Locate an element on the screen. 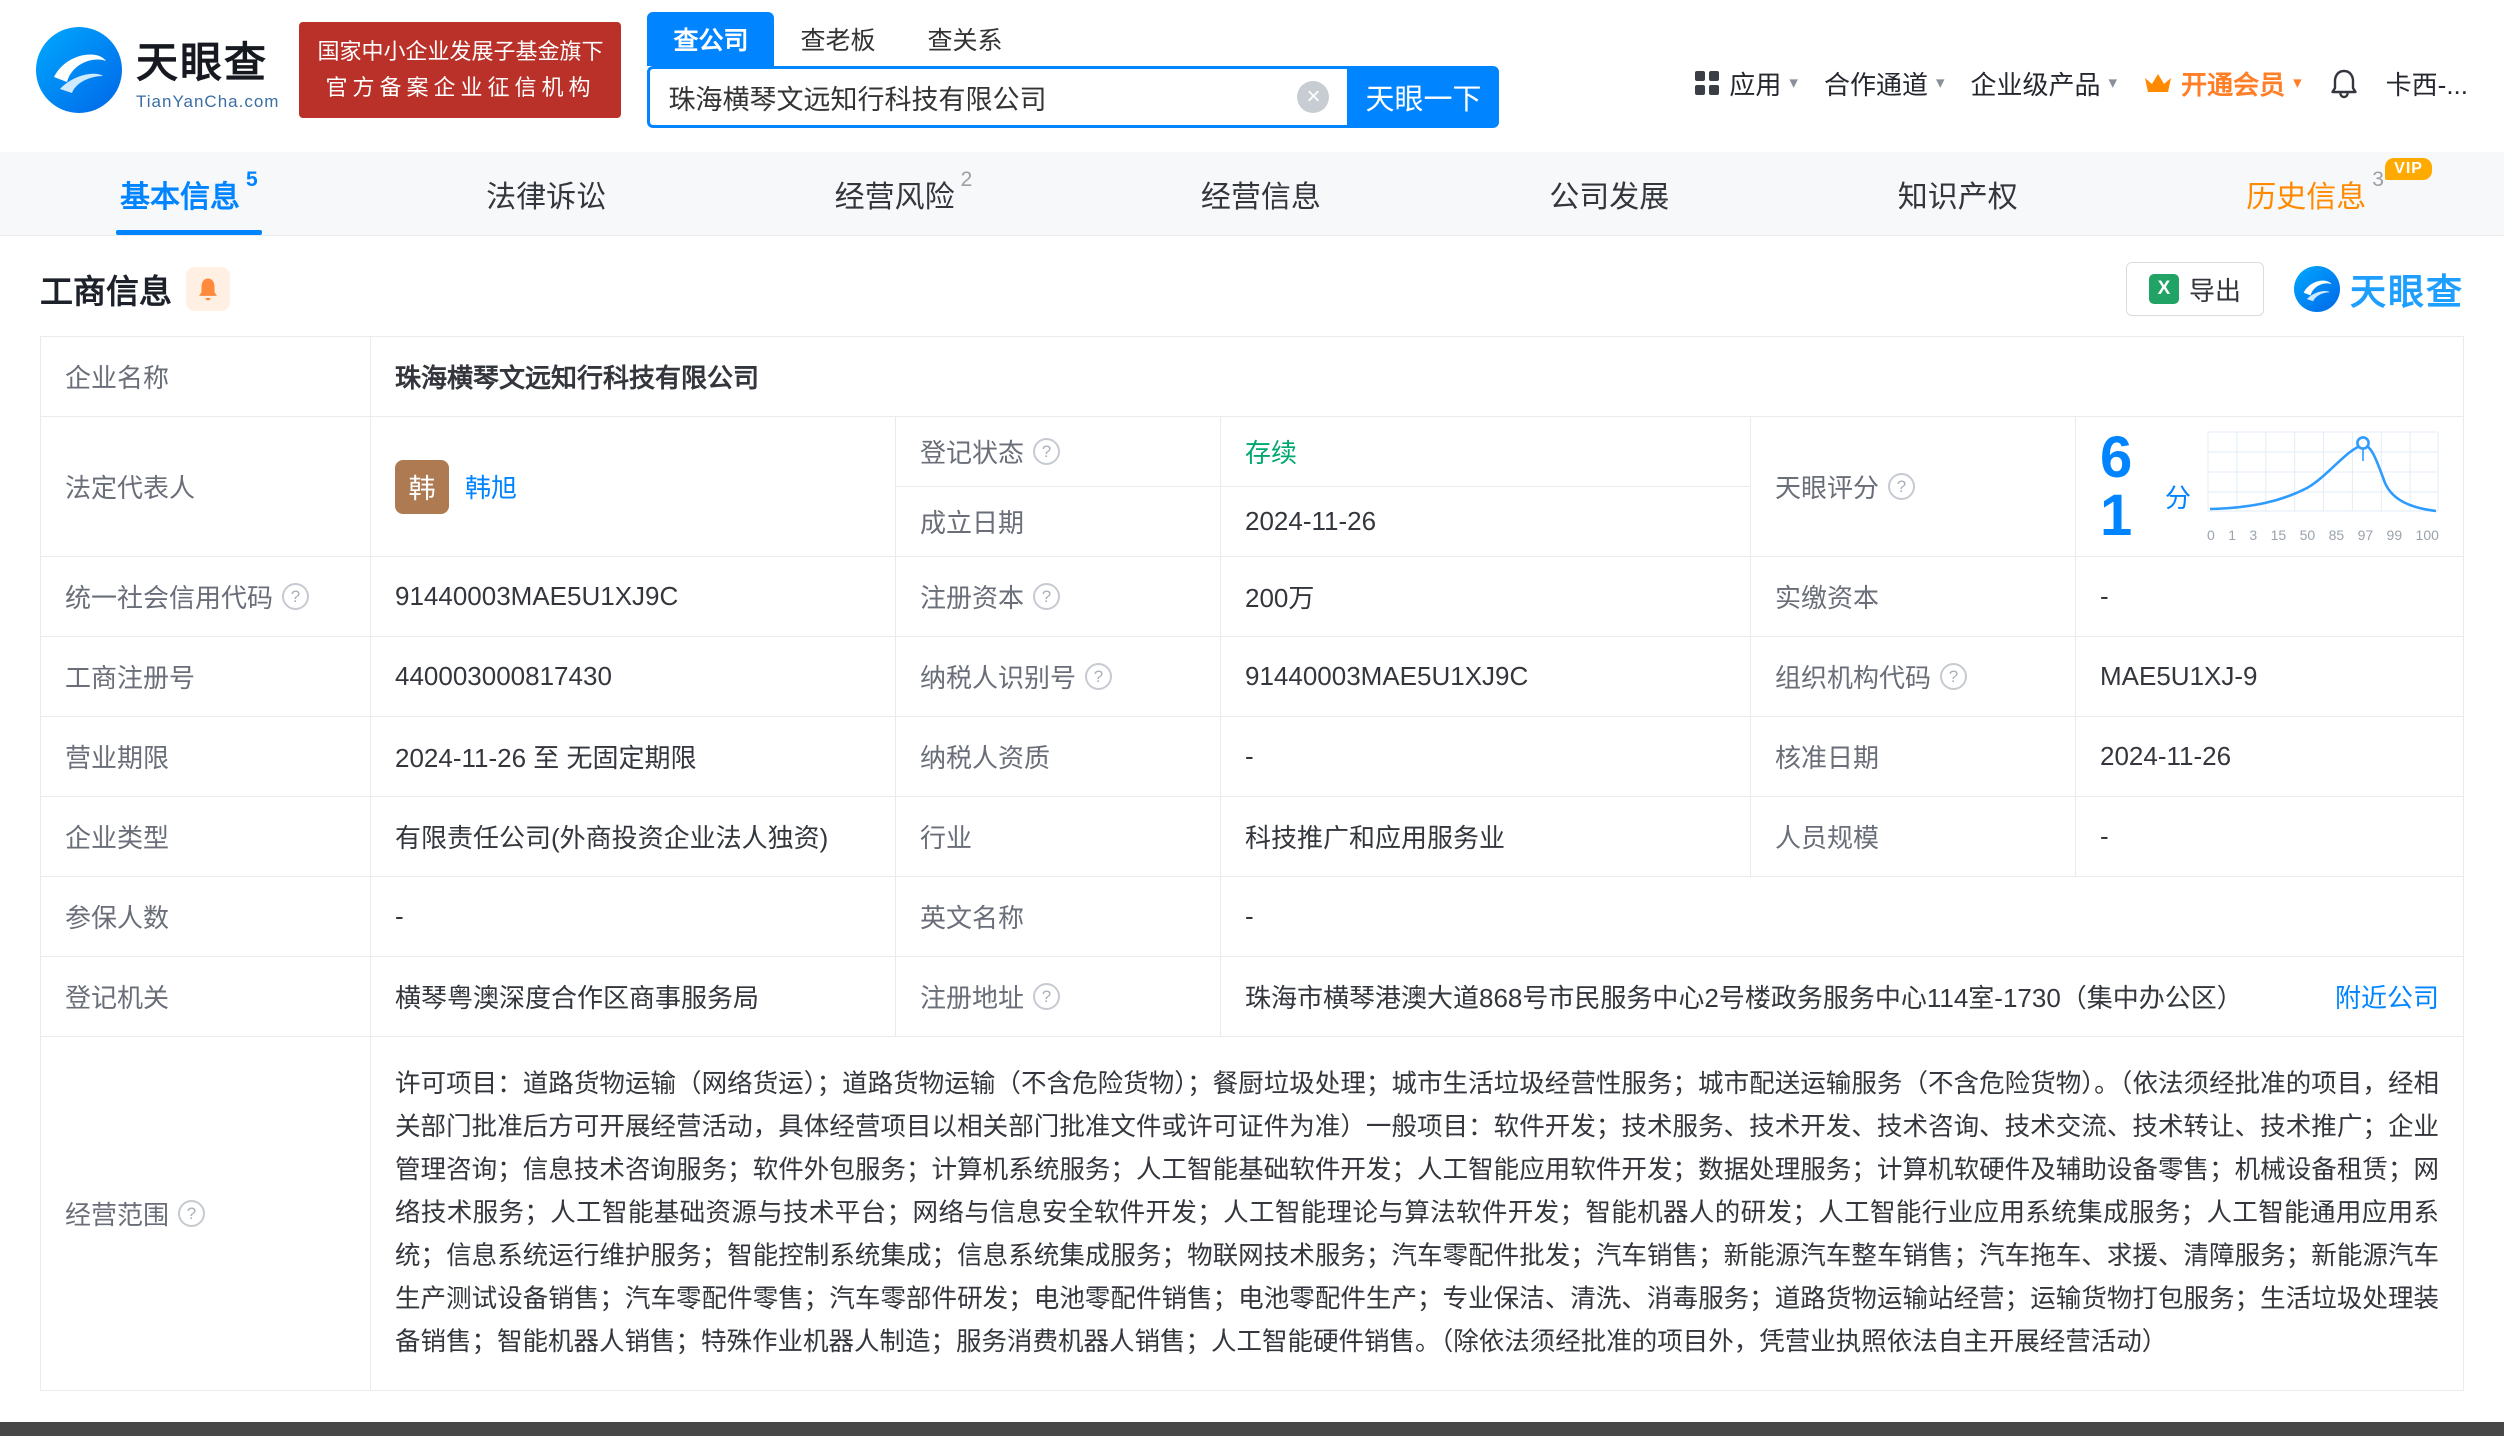  score-label: 天眼评分? is located at coordinates (1913, 486).